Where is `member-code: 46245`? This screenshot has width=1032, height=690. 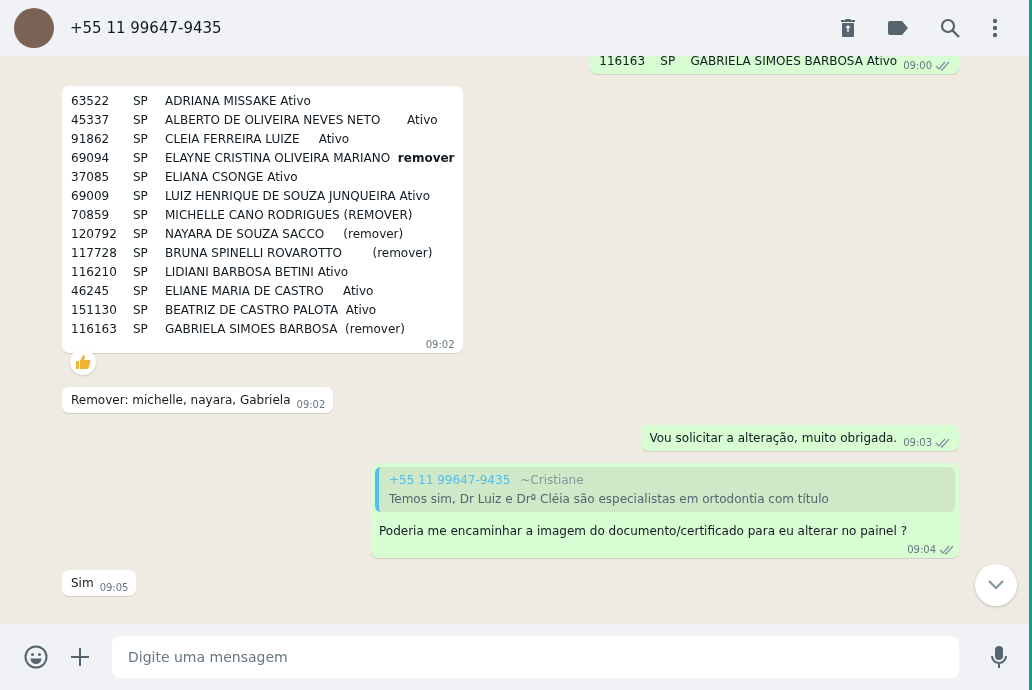 member-code: 46245 is located at coordinates (91, 291).